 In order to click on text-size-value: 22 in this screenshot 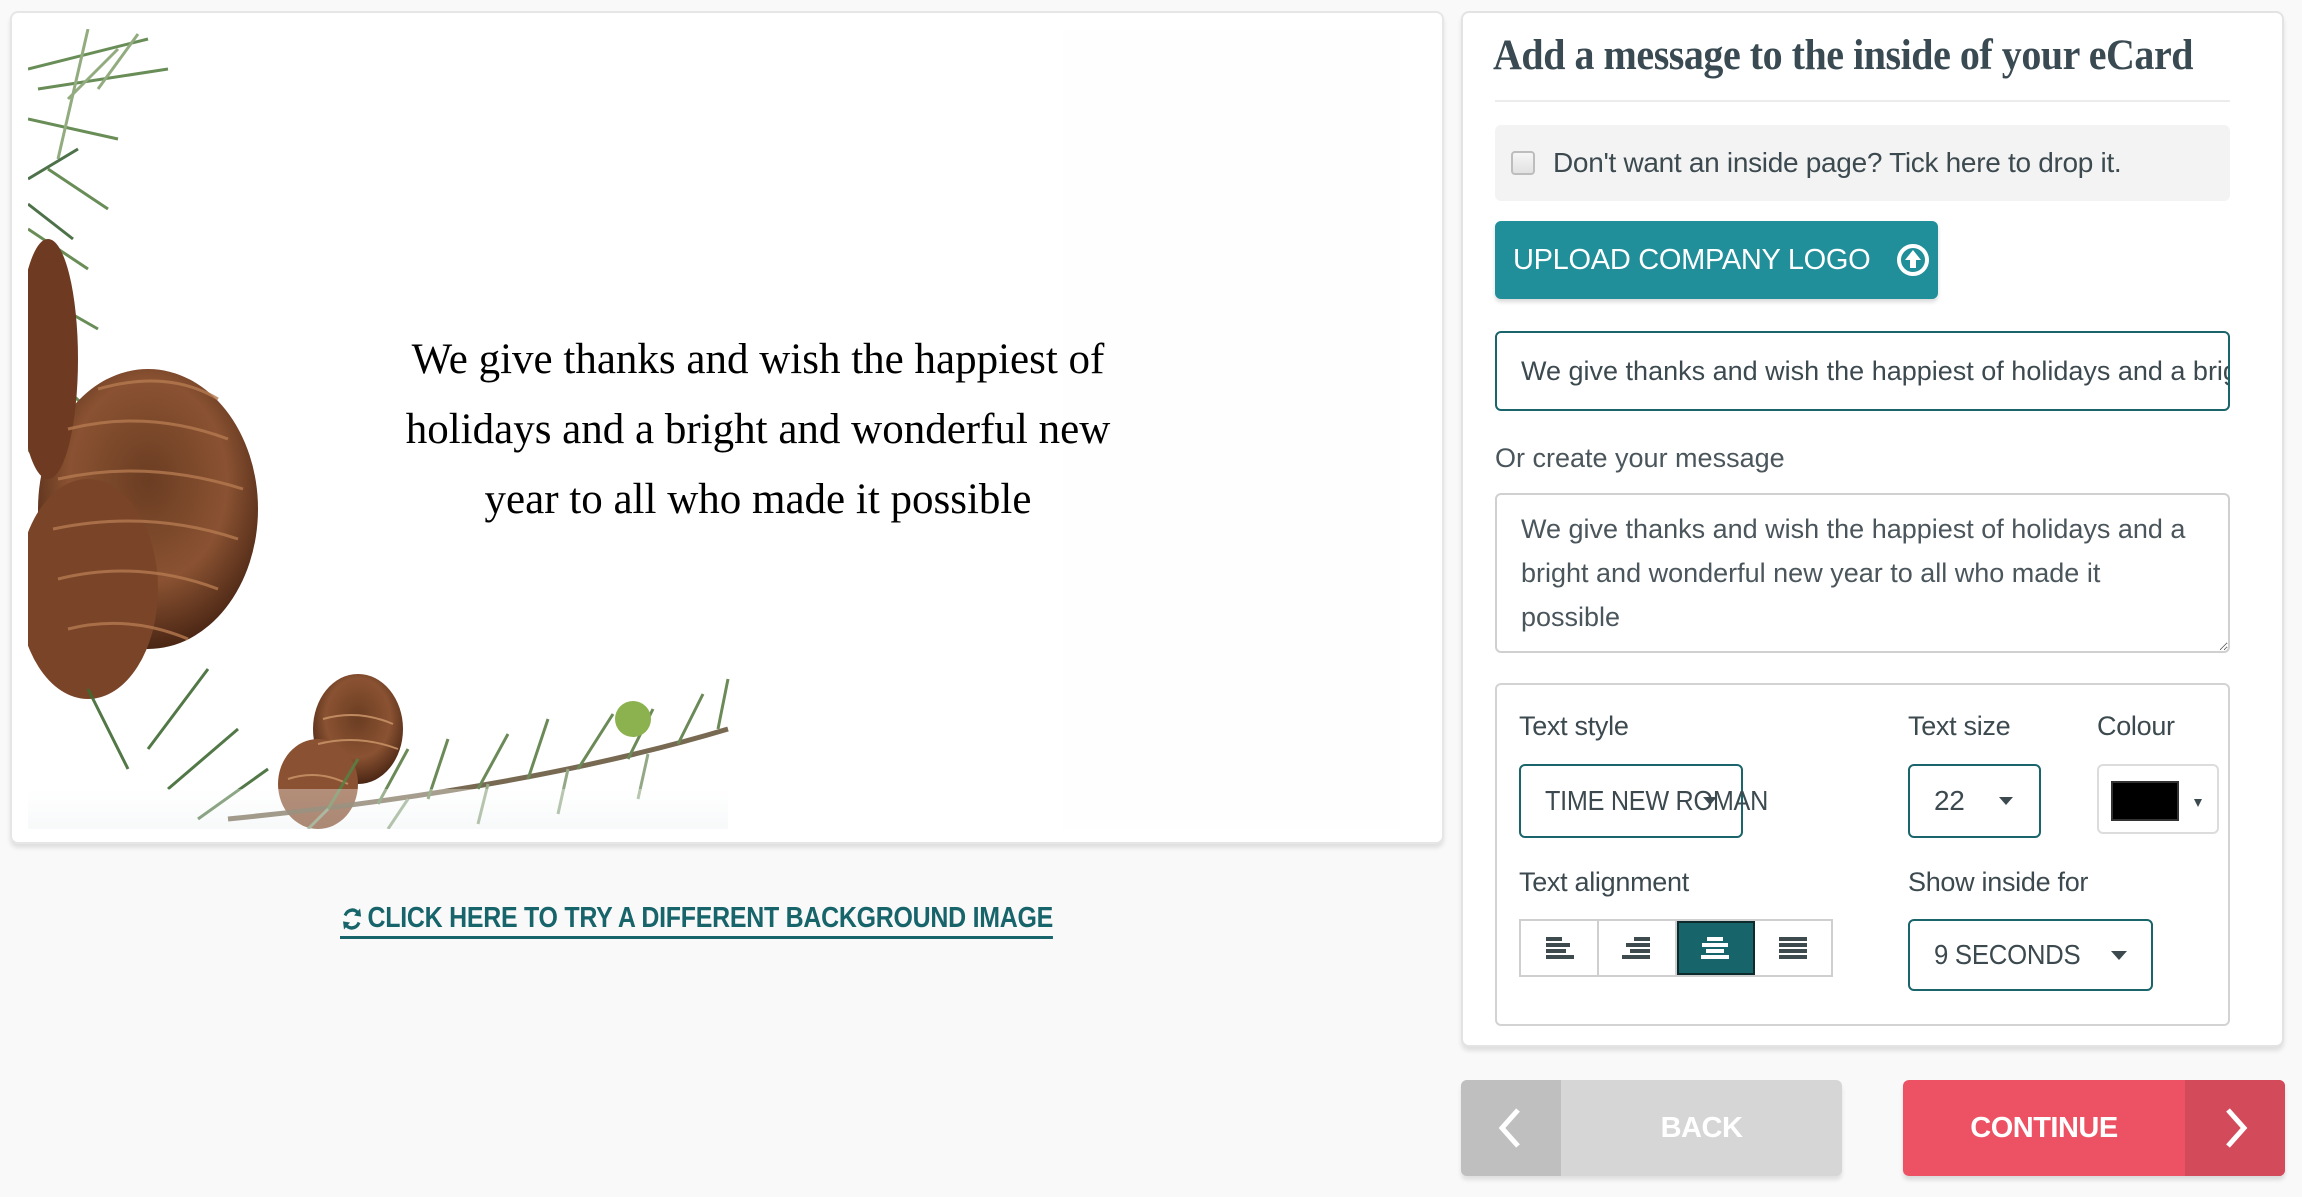, I will do `click(1949, 800)`.